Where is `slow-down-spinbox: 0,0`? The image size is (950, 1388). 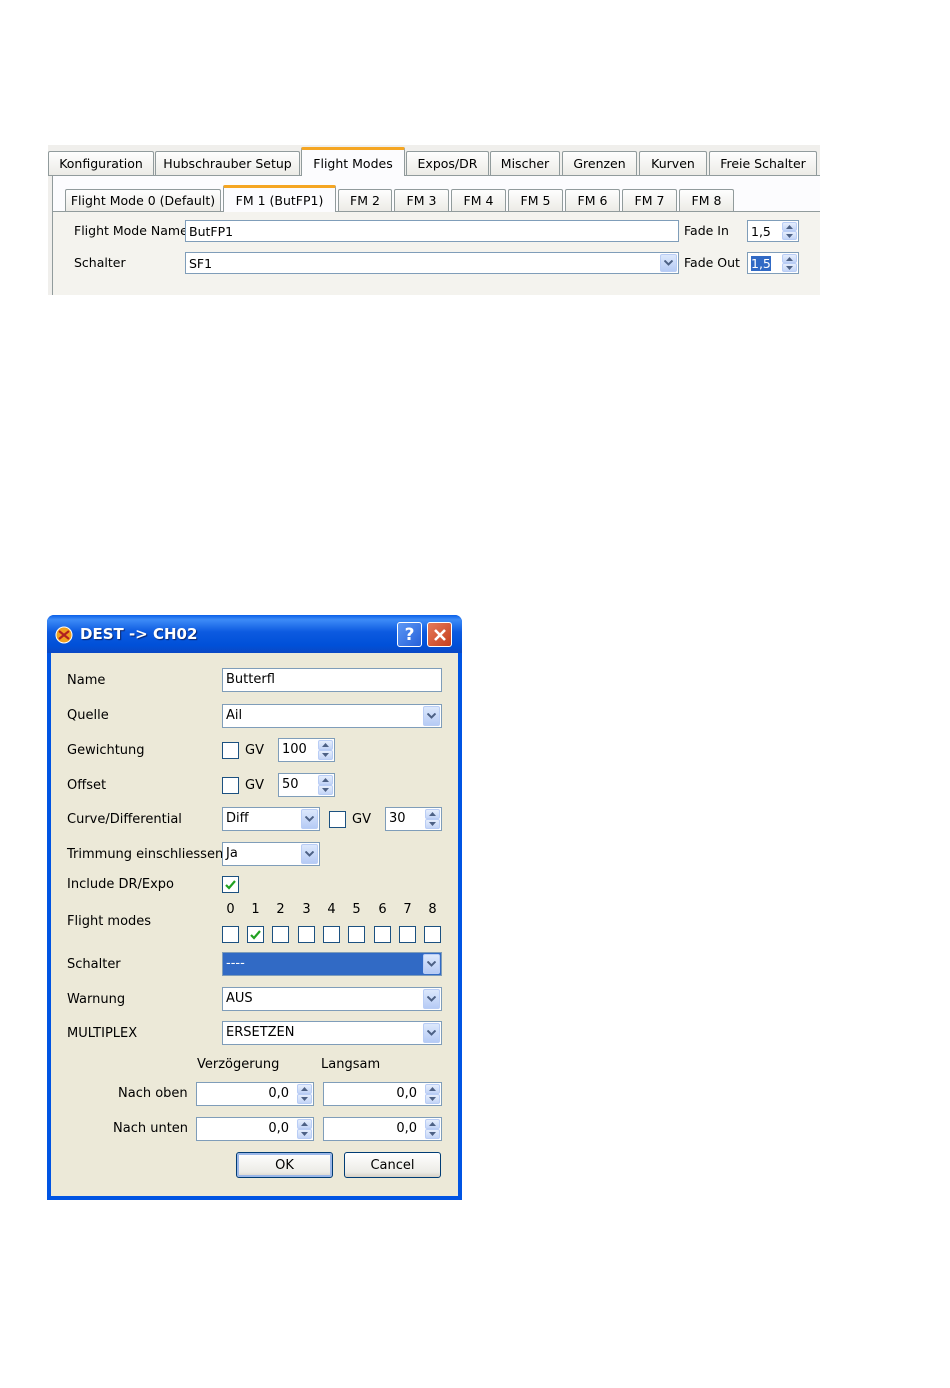
slow-down-spinbox: 0,0 is located at coordinates (382, 1129).